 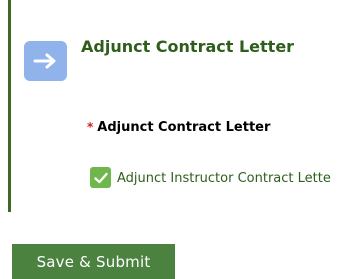 What do you see at coordinates (45, 61) in the screenshot?
I see `arrow-right-icon` at bounding box center [45, 61].